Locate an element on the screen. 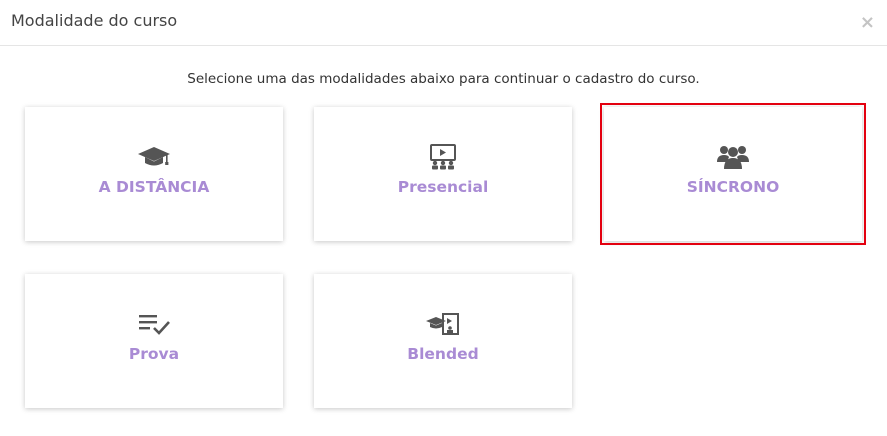 The height and width of the screenshot is (436, 887). users-group-icon is located at coordinates (733, 157).